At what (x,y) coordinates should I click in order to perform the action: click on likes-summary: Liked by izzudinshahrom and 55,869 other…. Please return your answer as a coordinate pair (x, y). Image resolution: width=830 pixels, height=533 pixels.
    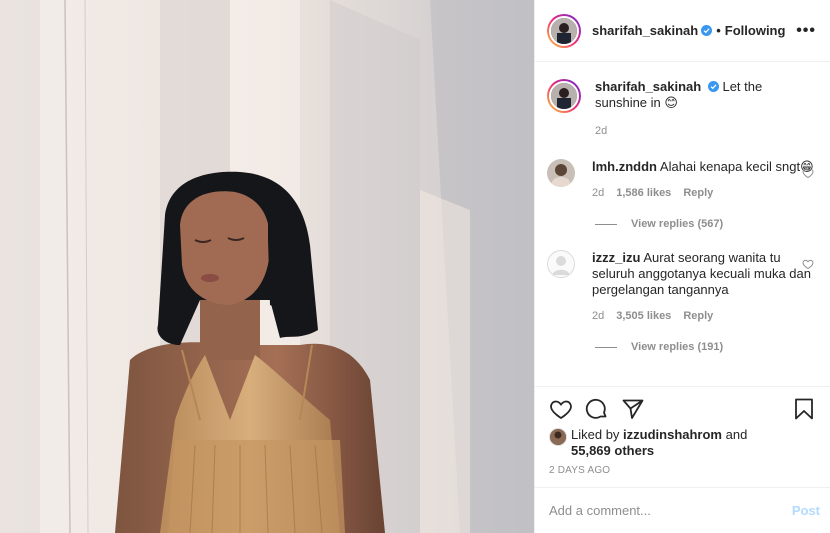
    Looking at the image, I should click on (682, 443).